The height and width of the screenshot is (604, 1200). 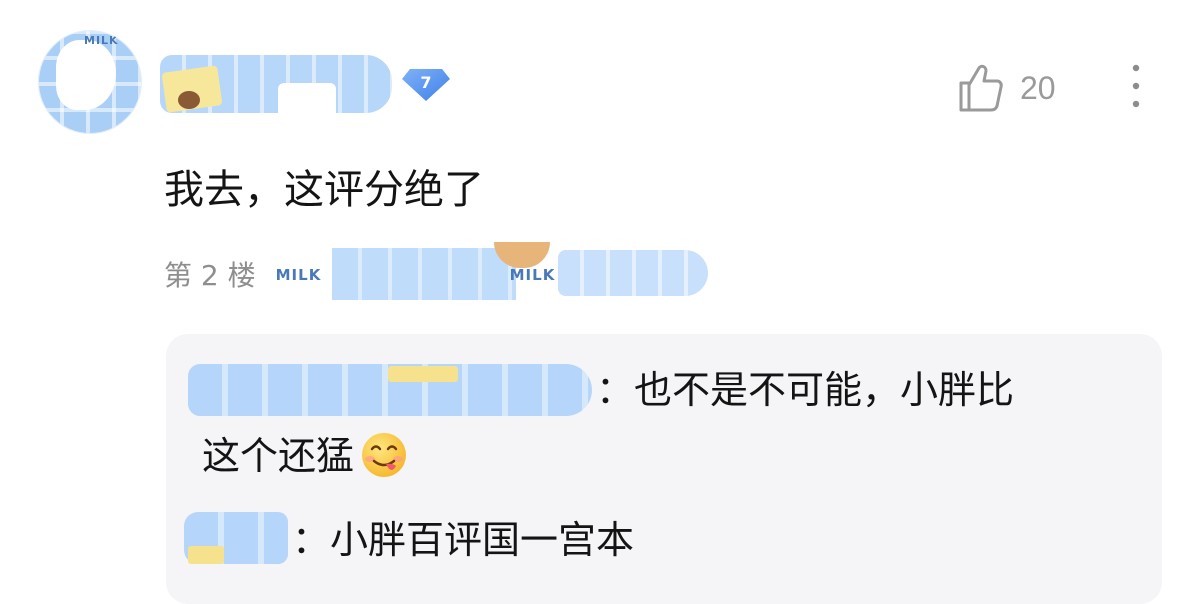 I want to click on level-badge: 7, so click(x=426, y=85).